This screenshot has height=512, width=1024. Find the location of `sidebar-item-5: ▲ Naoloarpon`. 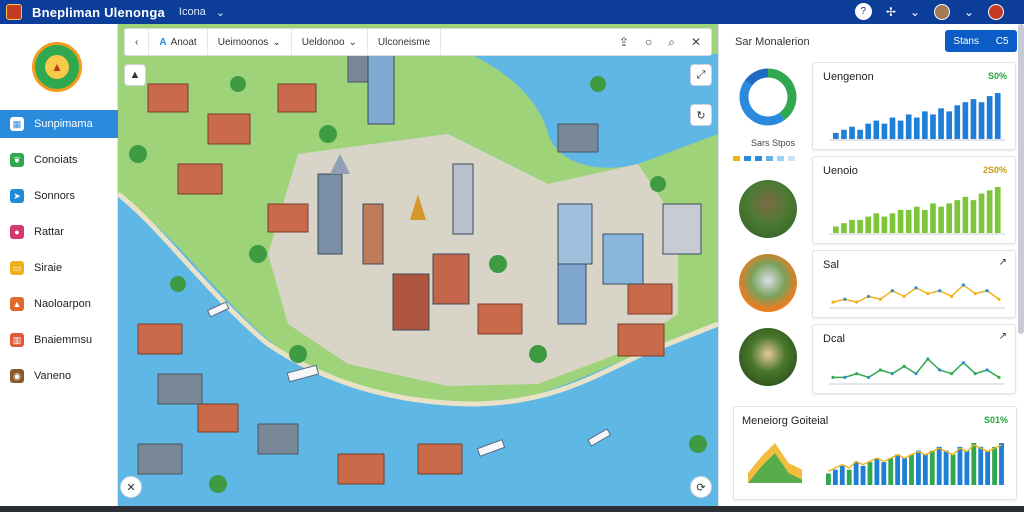

sidebar-item-5: ▲ Naoloarpon is located at coordinates (59, 304).